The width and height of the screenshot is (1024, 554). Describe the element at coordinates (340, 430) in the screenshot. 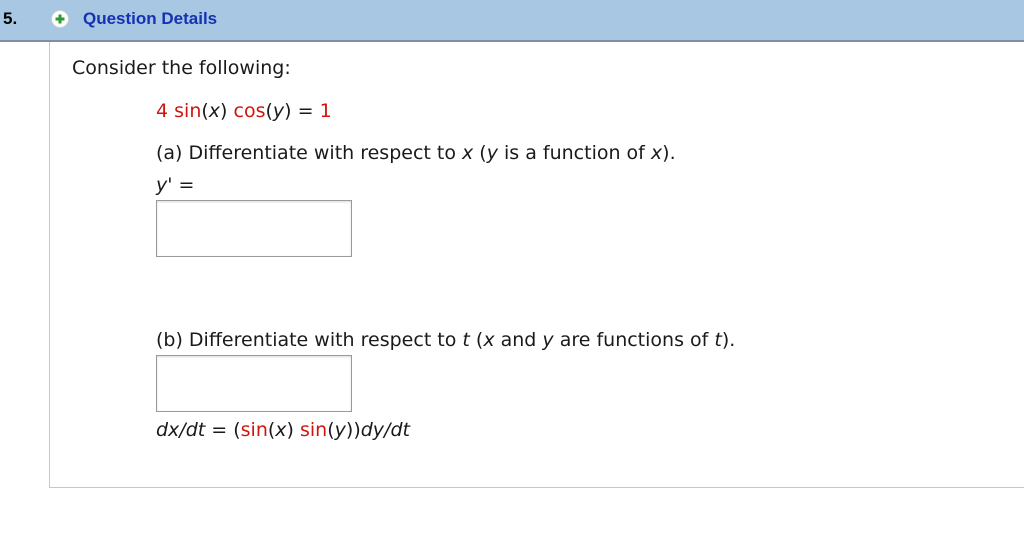

I see `result-var-y: y` at that location.